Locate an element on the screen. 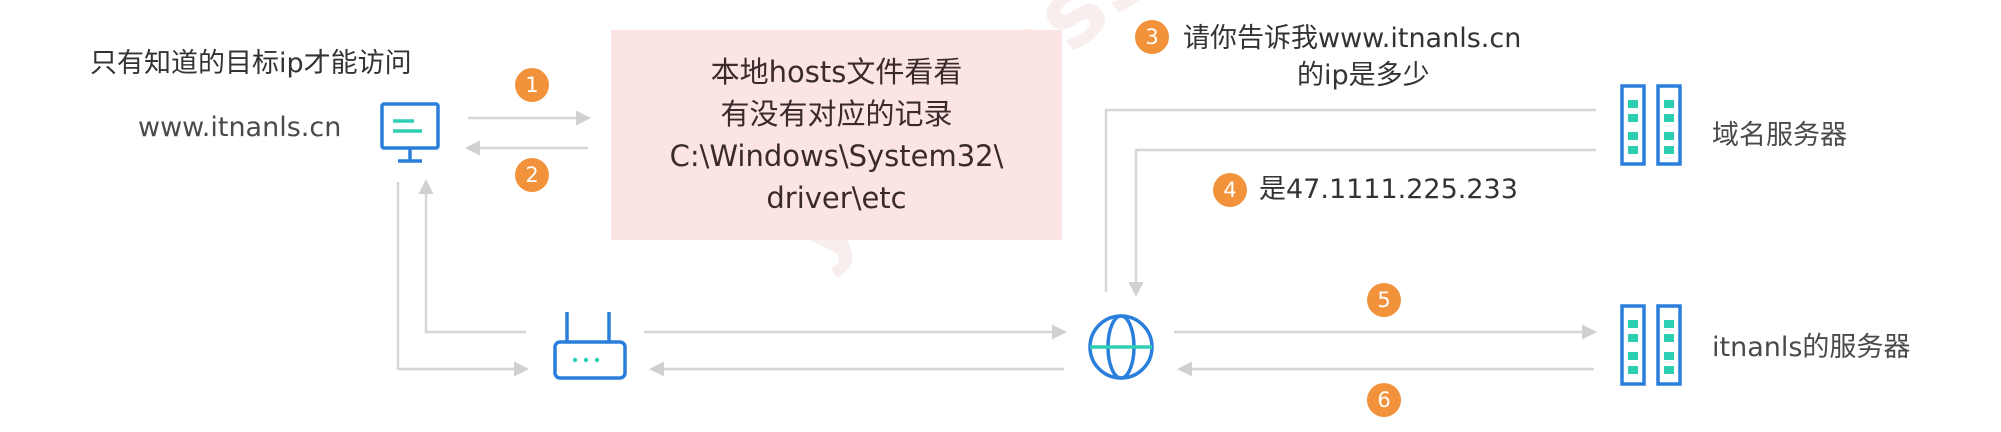 This screenshot has width=2001, height=432. step-6-badge: 6 is located at coordinates (1384, 400).